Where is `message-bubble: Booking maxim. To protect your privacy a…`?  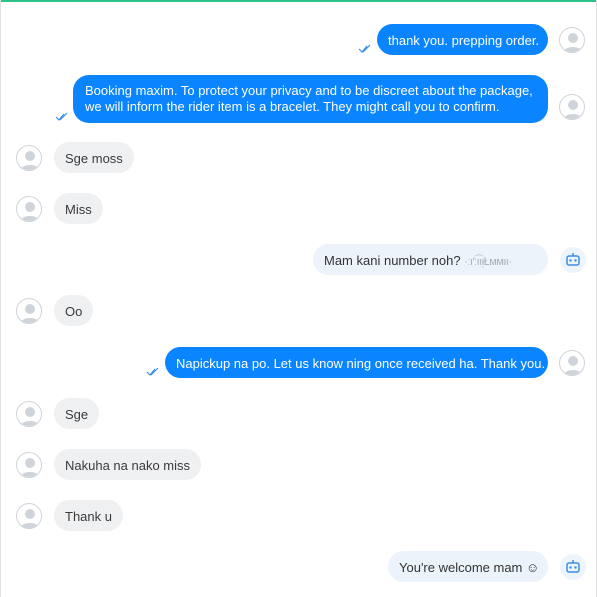 message-bubble: Booking maxim. To protect your privacy a… is located at coordinates (310, 99).